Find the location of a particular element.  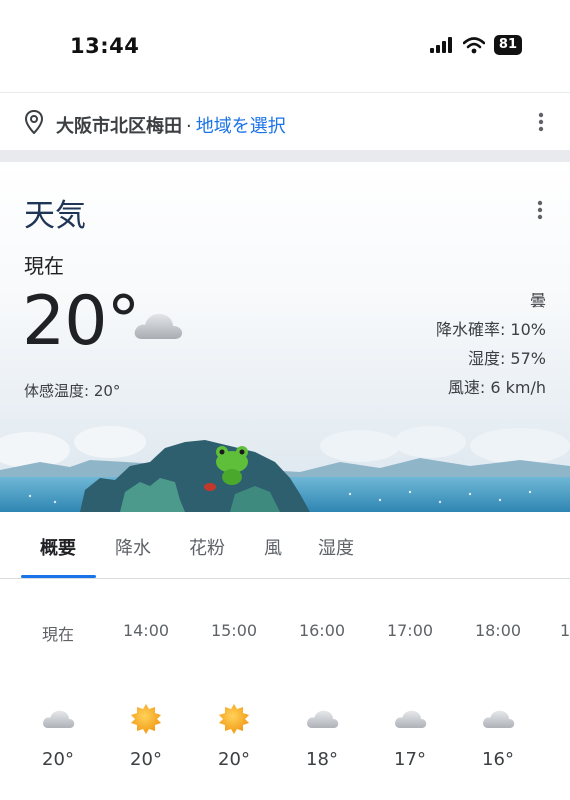

tab-wind: 風 is located at coordinates (273, 547).